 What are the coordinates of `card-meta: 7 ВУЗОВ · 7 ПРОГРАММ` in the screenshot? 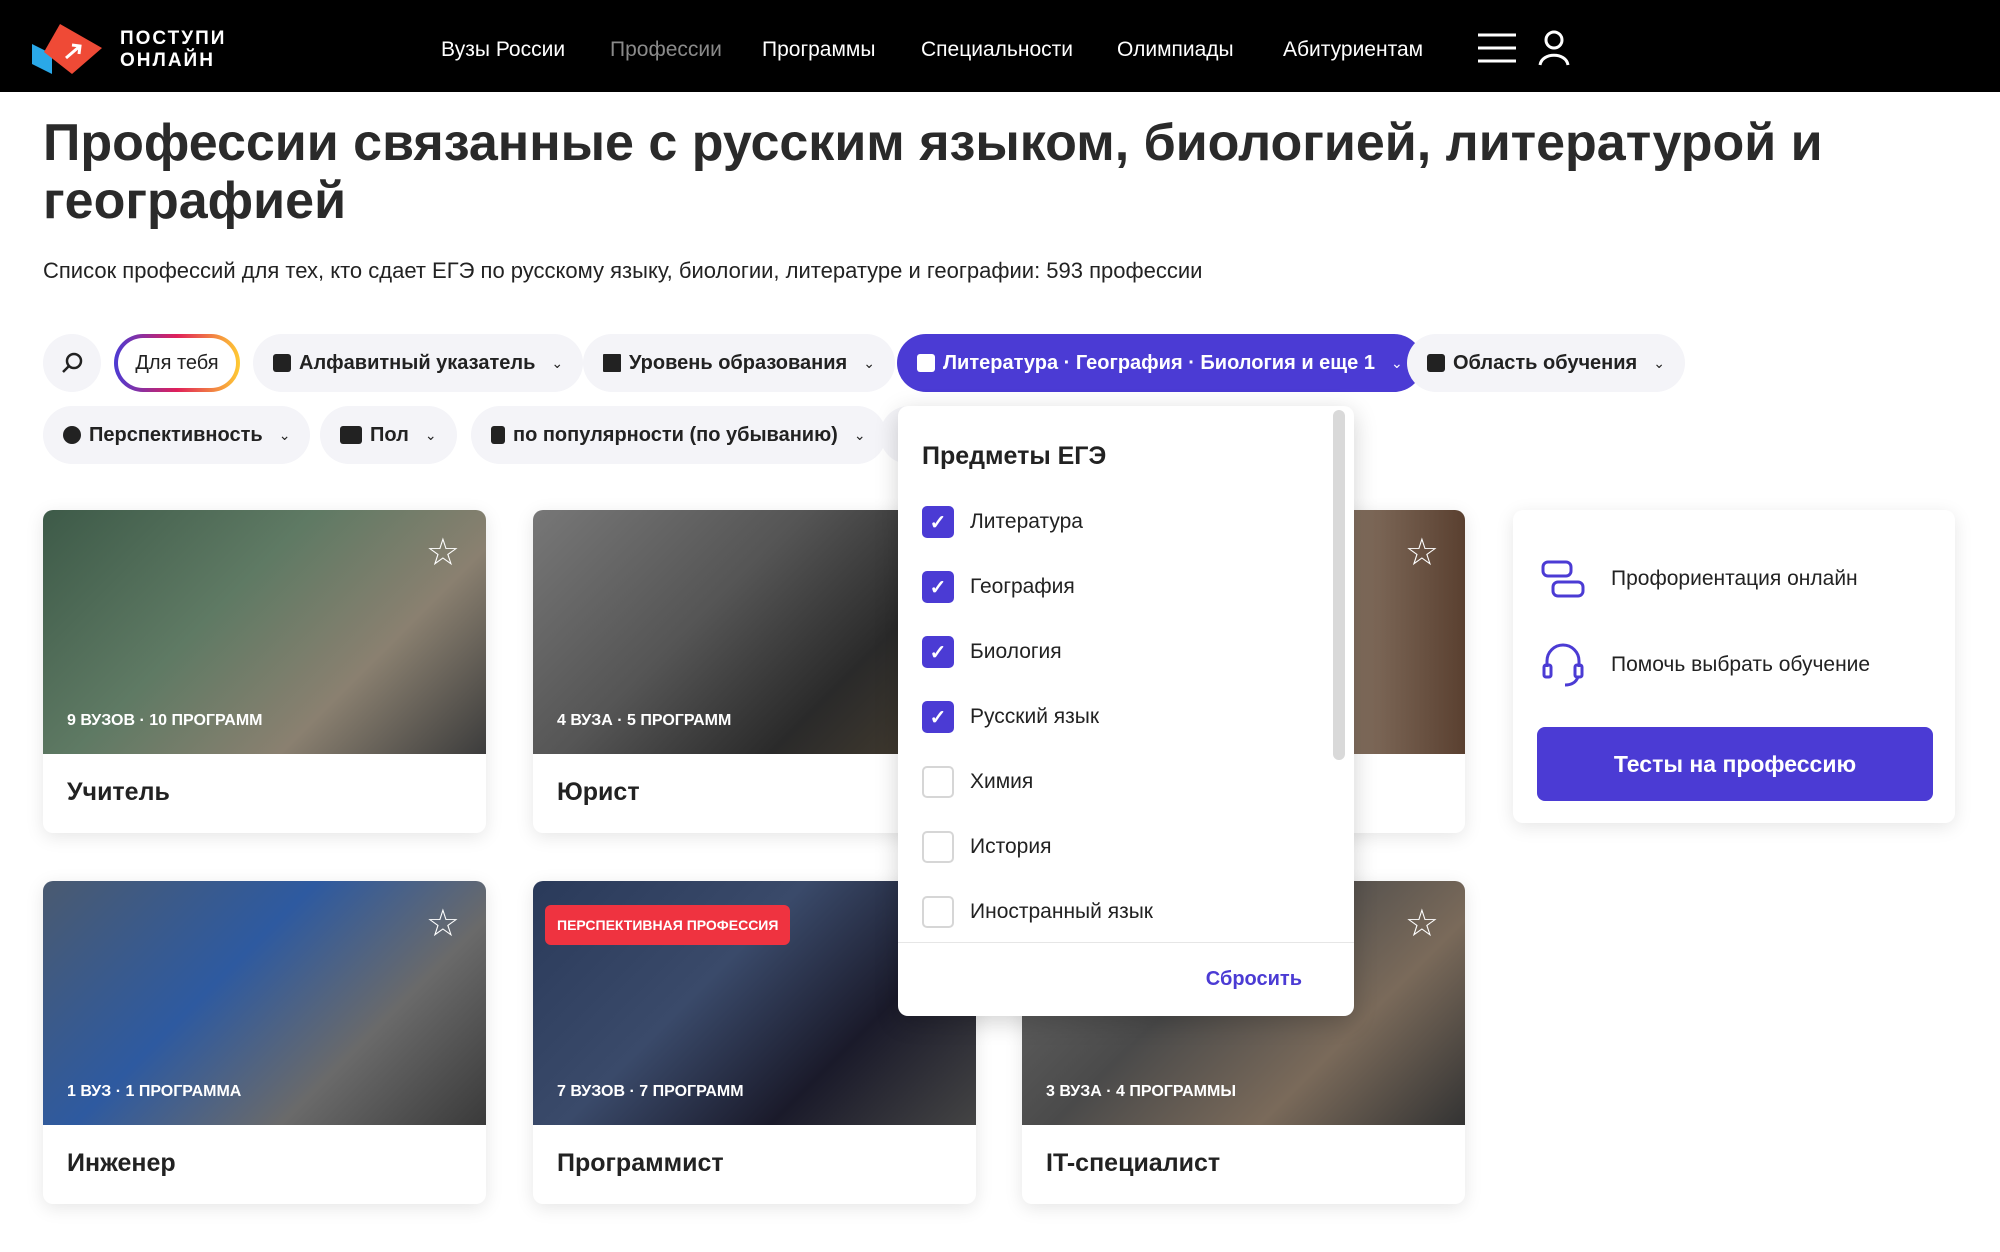 It's located at (650, 1091).